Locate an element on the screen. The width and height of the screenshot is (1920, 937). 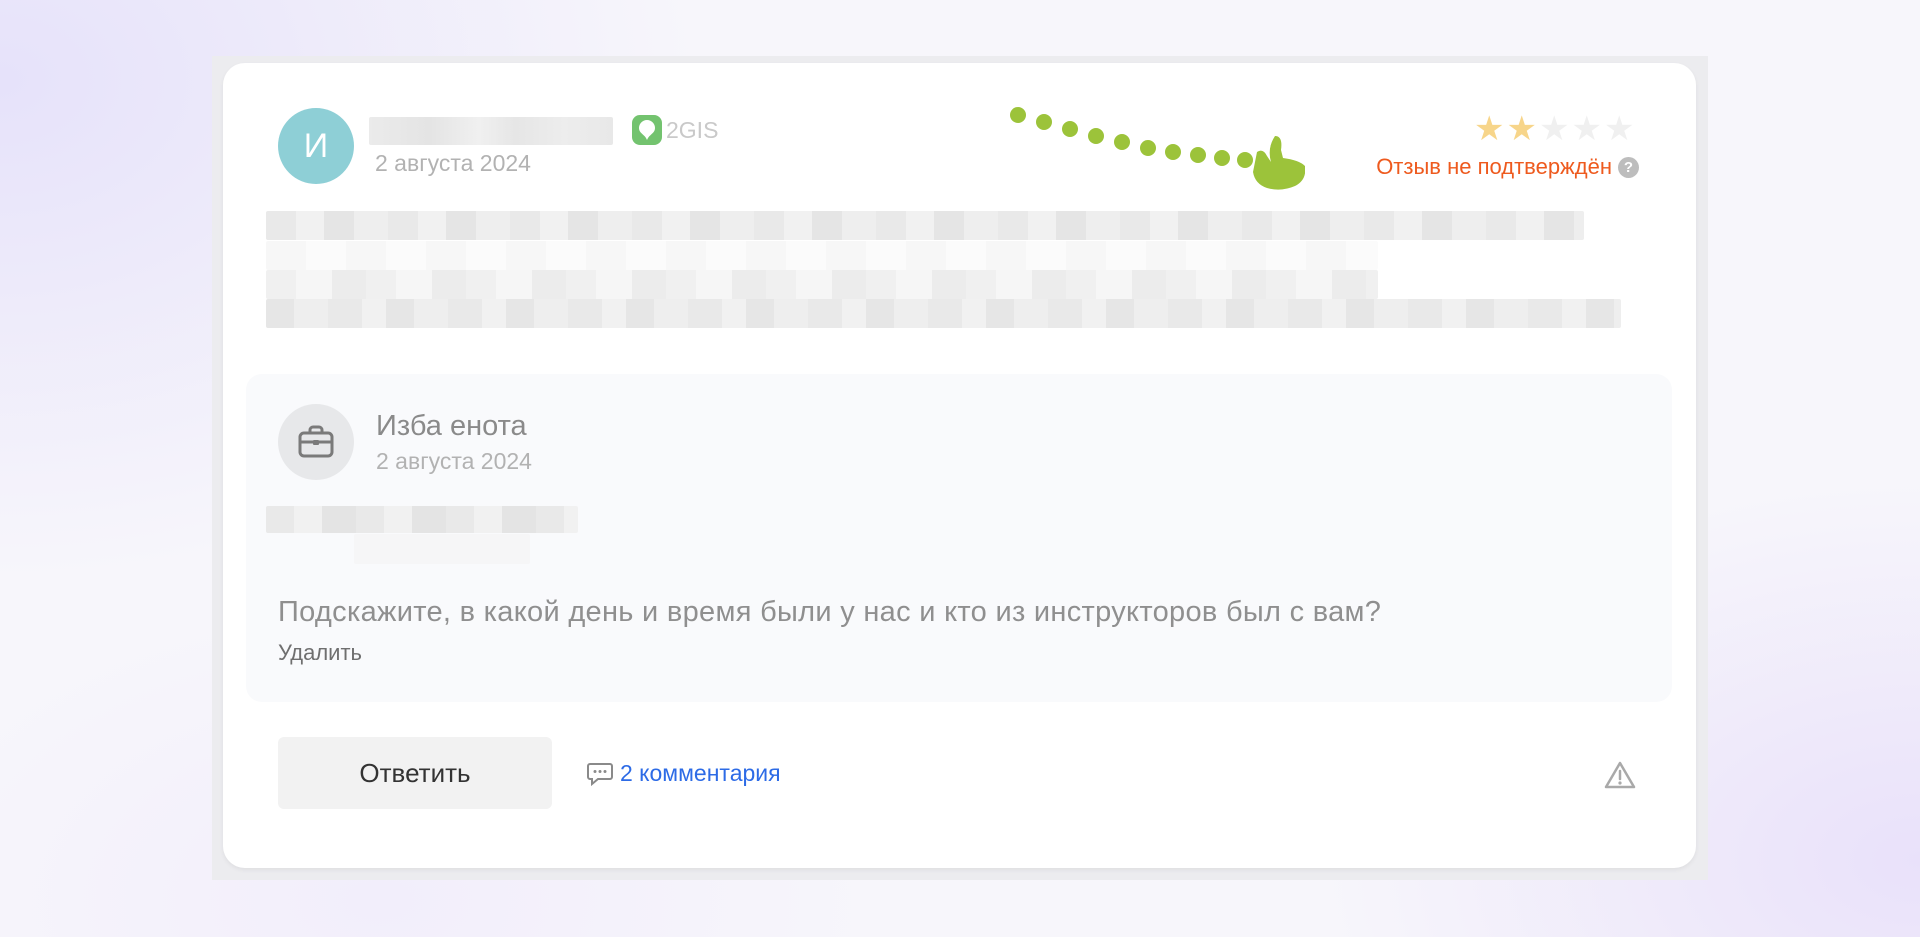
arrow-pointer-icon is located at coordinates (1157, 148).